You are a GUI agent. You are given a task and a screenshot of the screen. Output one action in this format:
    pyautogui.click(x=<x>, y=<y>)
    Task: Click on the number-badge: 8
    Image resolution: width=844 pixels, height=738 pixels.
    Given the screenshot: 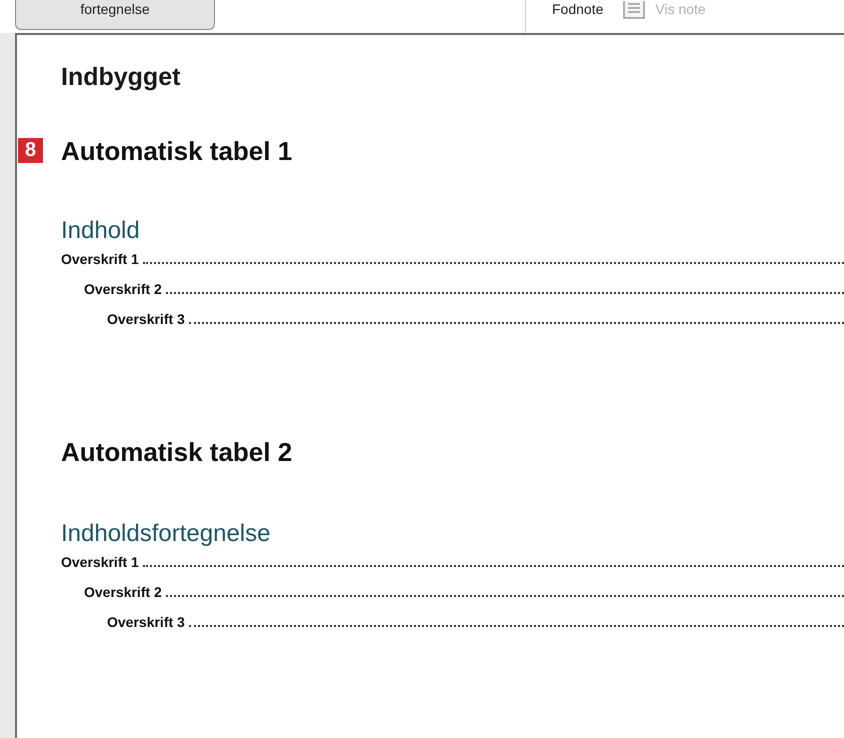 What is the action you would take?
    pyautogui.click(x=30, y=150)
    